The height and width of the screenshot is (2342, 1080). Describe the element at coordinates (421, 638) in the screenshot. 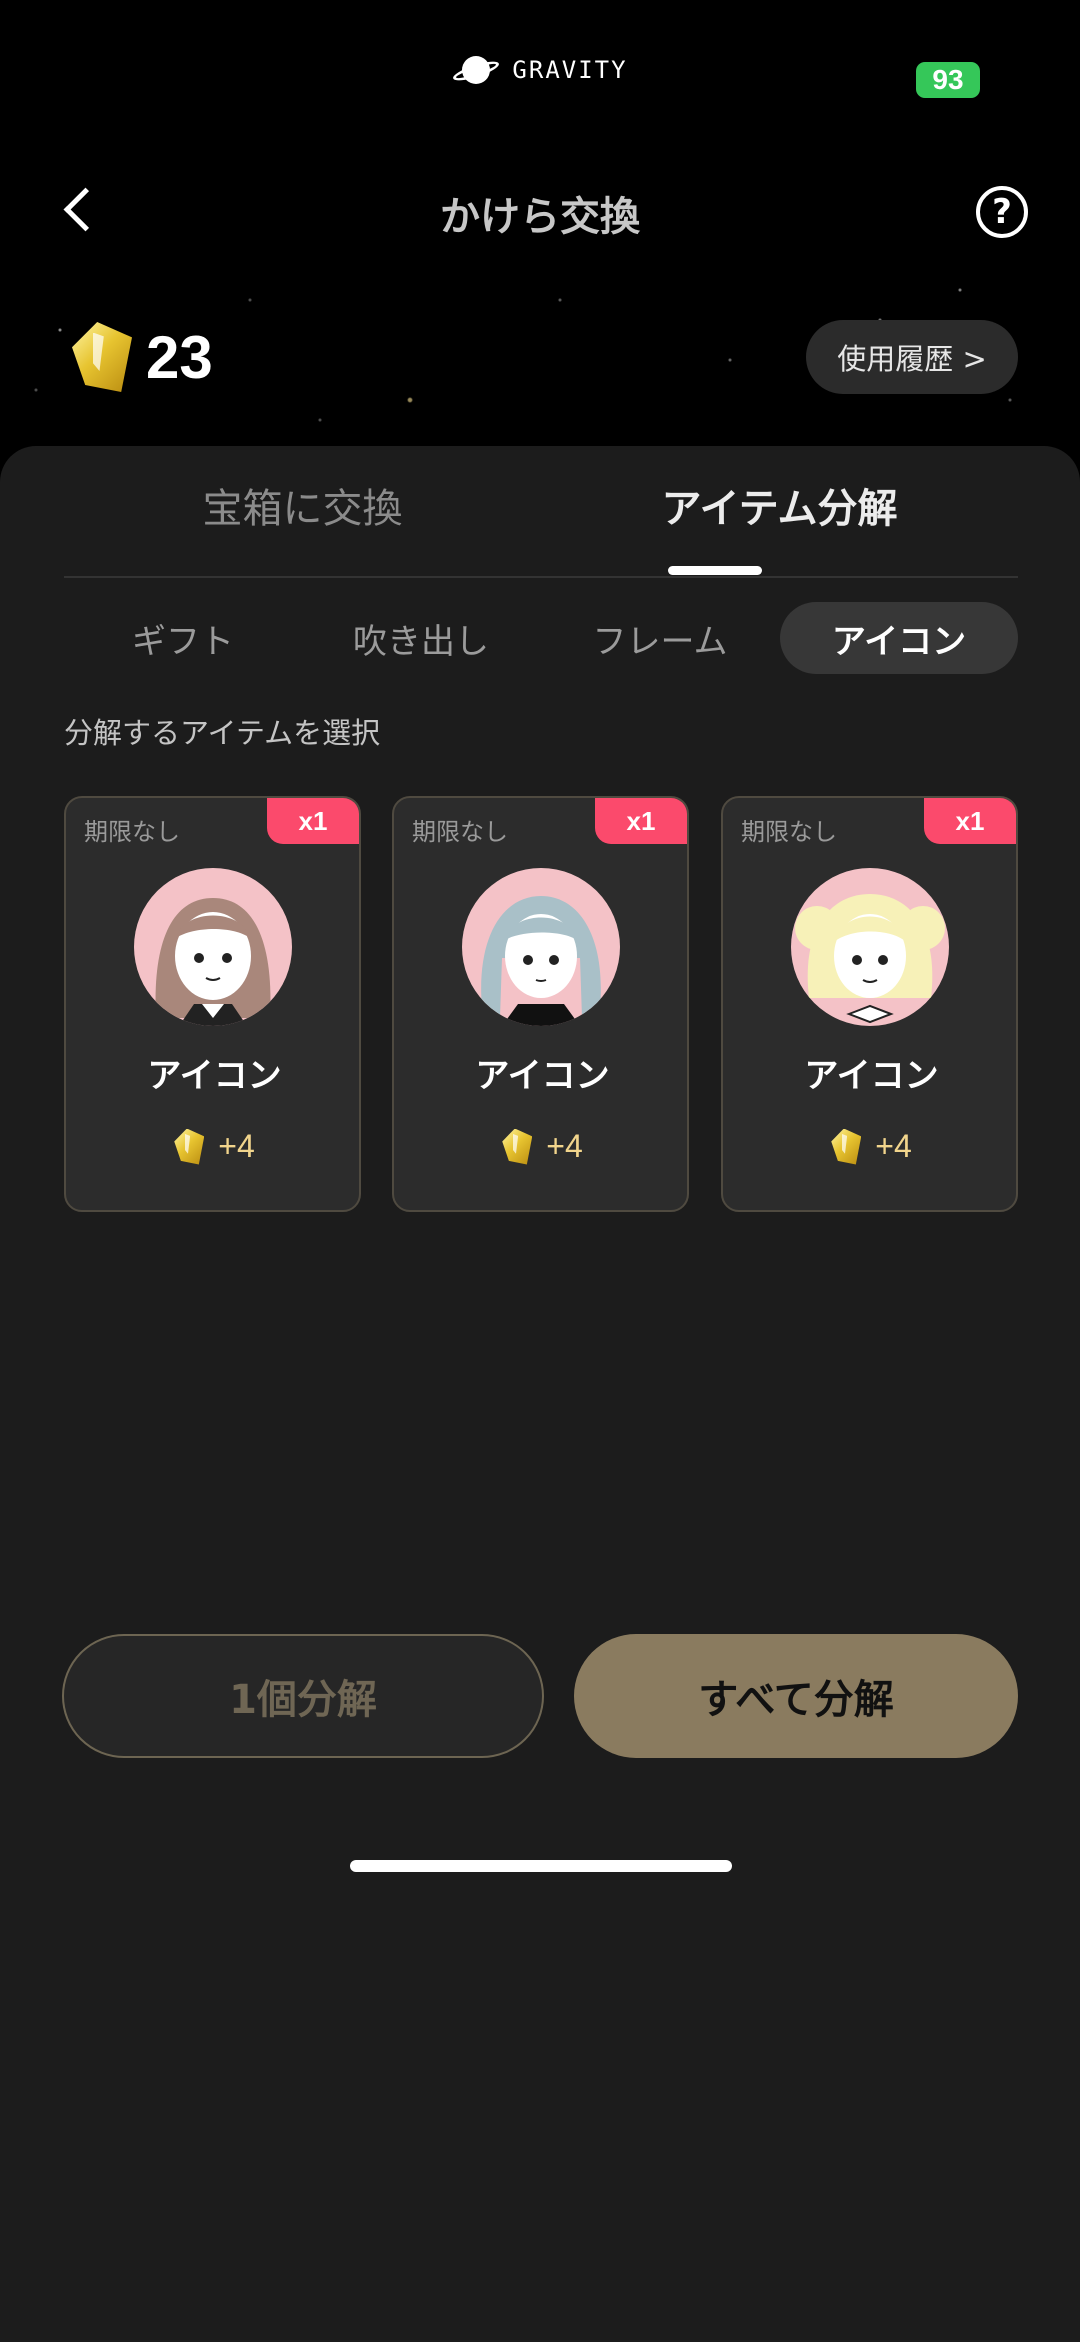

I see `subtab-speech-bubble: 吹き出し` at that location.